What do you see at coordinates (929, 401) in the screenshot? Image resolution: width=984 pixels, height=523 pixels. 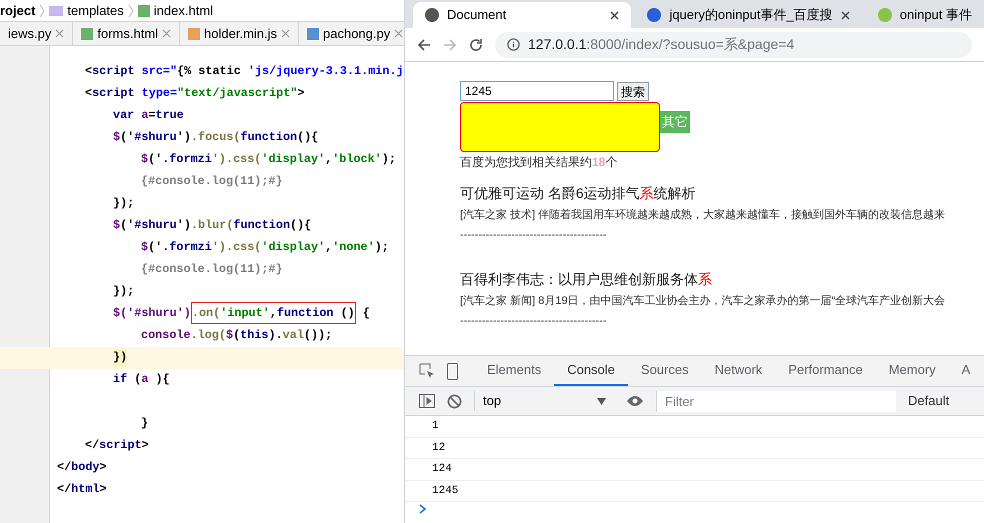 I see `log-levels-dropdown: Default` at bounding box center [929, 401].